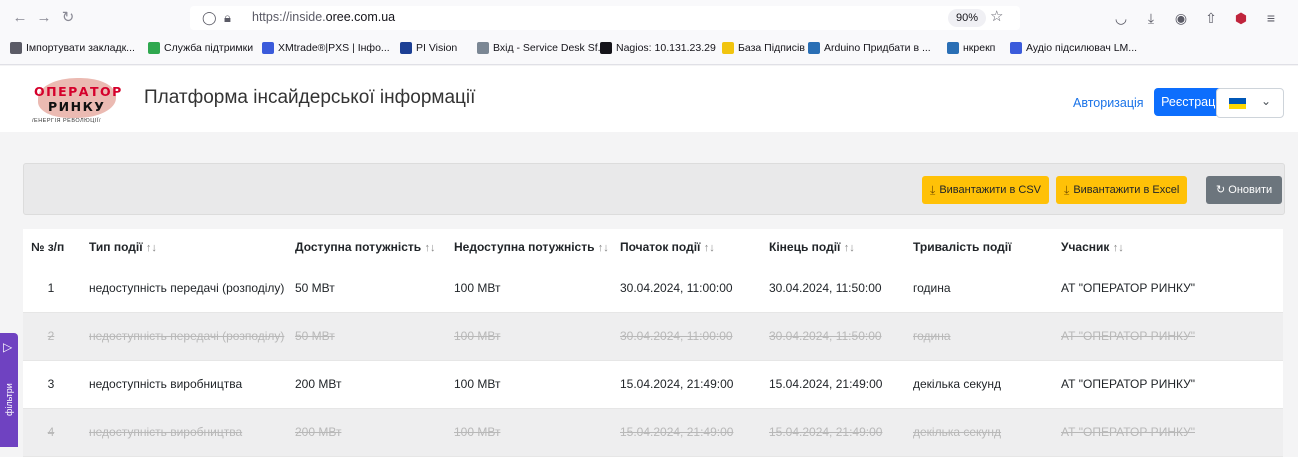 This screenshot has width=1298, height=457. I want to click on header-col-participant: Учасник ↑↓, so click(1092, 247).